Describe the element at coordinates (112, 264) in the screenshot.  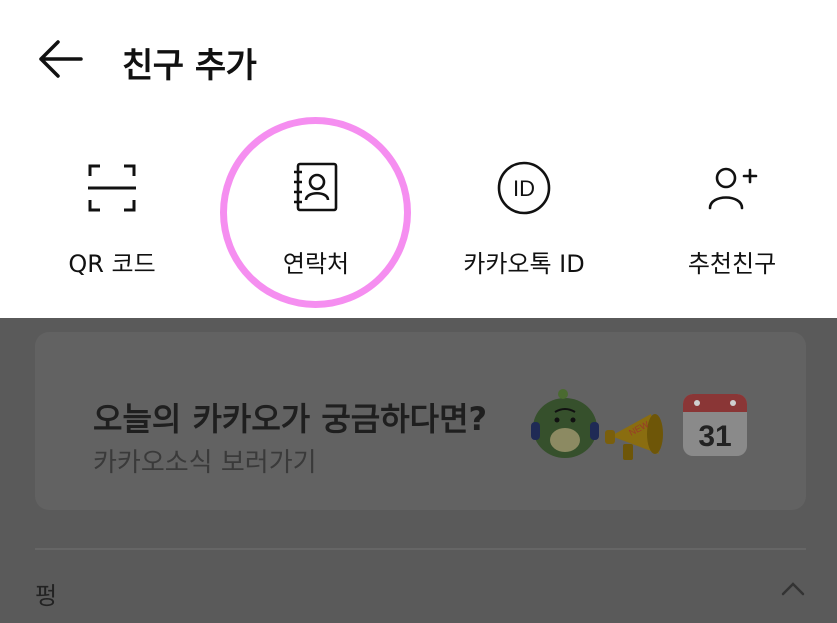
I see `qr-code-label: QR 코드` at that location.